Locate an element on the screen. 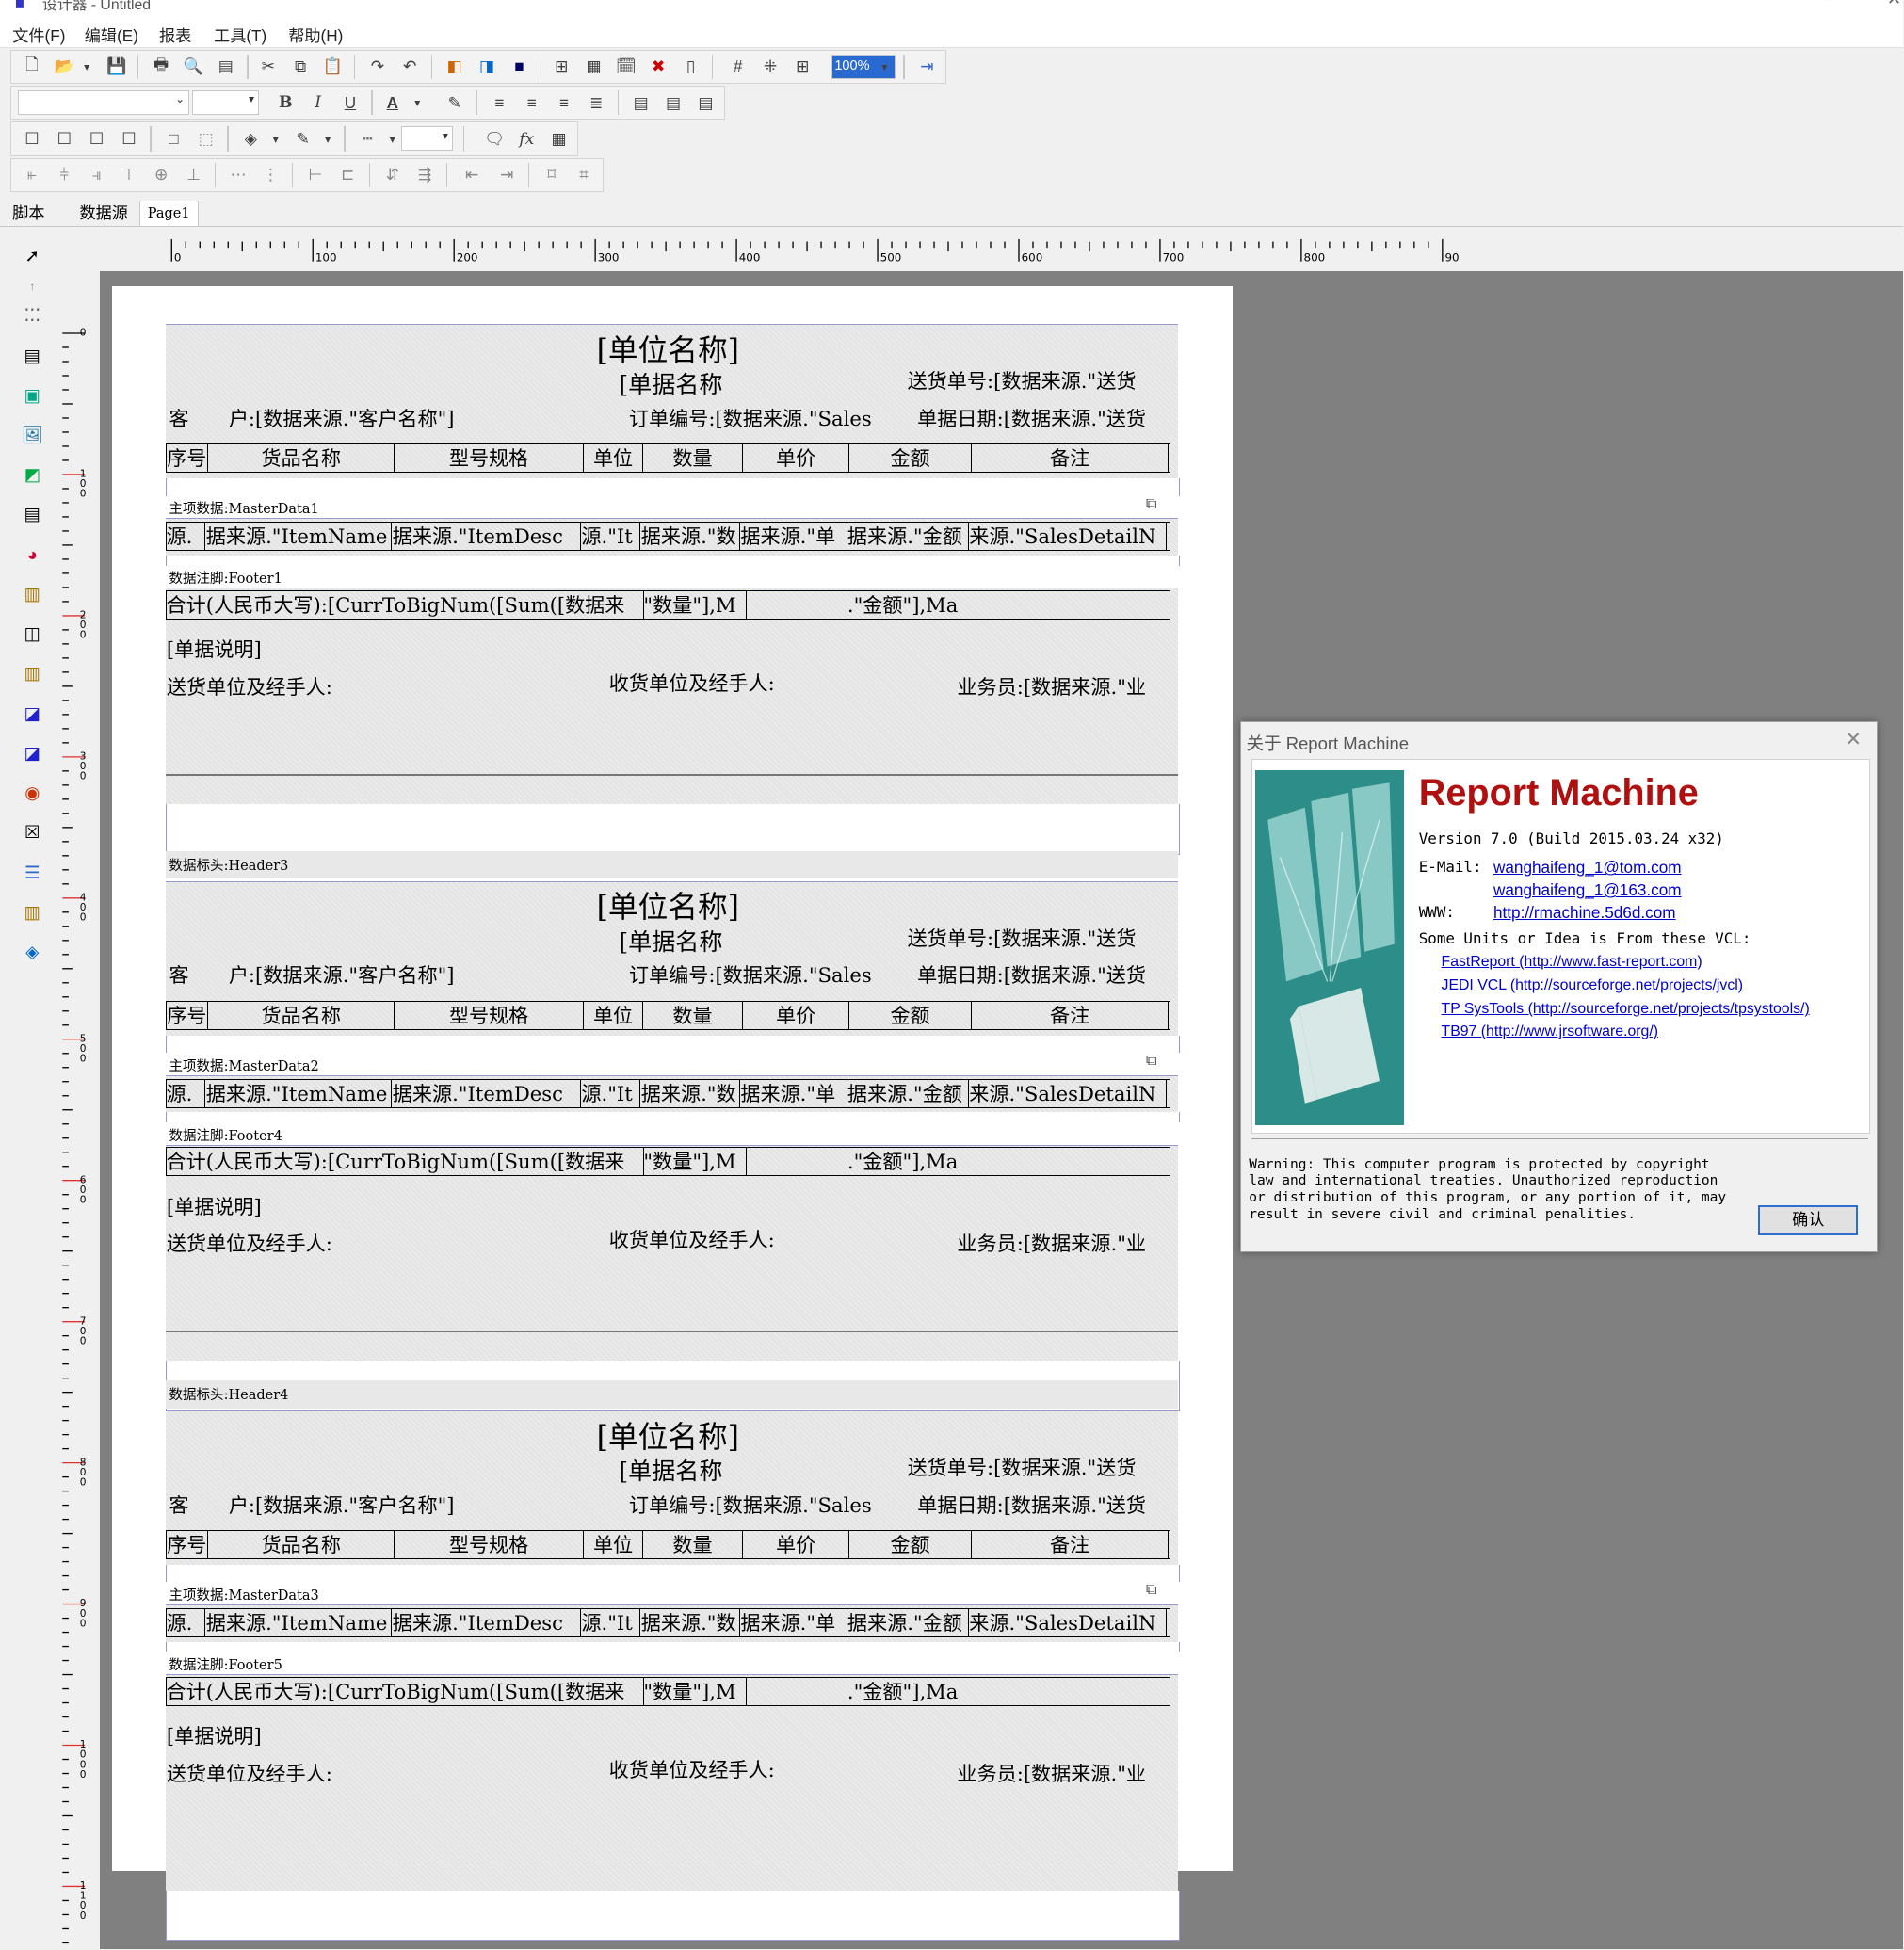 The image size is (1904, 1950). add-page-icon: ⊞ is located at coordinates (561, 67).